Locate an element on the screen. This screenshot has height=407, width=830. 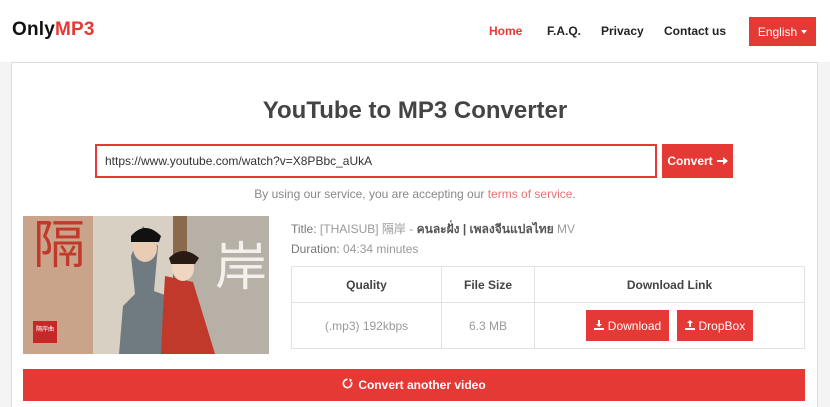
refresh-icon is located at coordinates (347, 385).